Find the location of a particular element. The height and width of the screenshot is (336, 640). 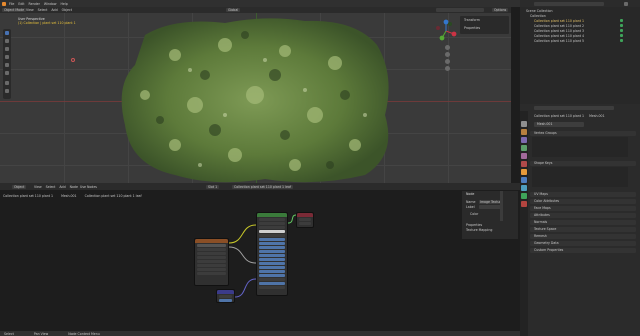

blender-logo-icon is located at coordinates (4, 3).